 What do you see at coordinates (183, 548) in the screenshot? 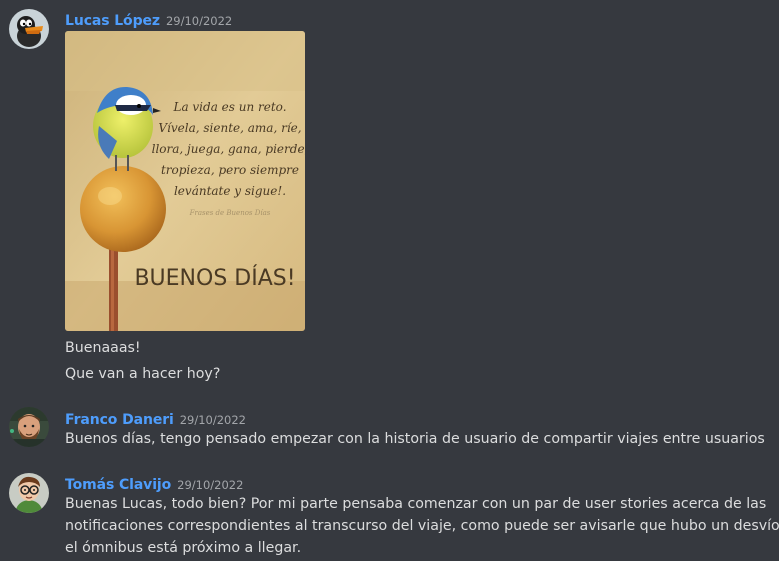
I see `message-line: el ómnibus está próximo a llegar.` at bounding box center [183, 548].